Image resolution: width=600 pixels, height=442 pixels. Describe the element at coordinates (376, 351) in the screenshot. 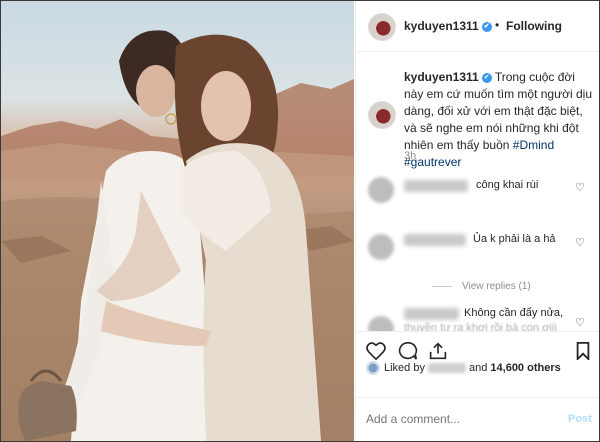

I see `like-heart-icon` at that location.